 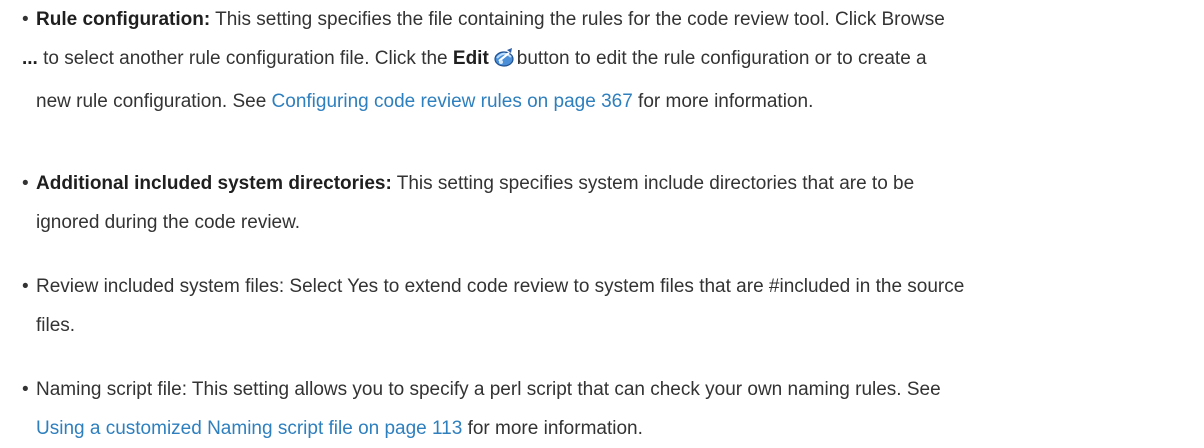 I want to click on description-text: new rule configuration. See, so click(x=154, y=101).